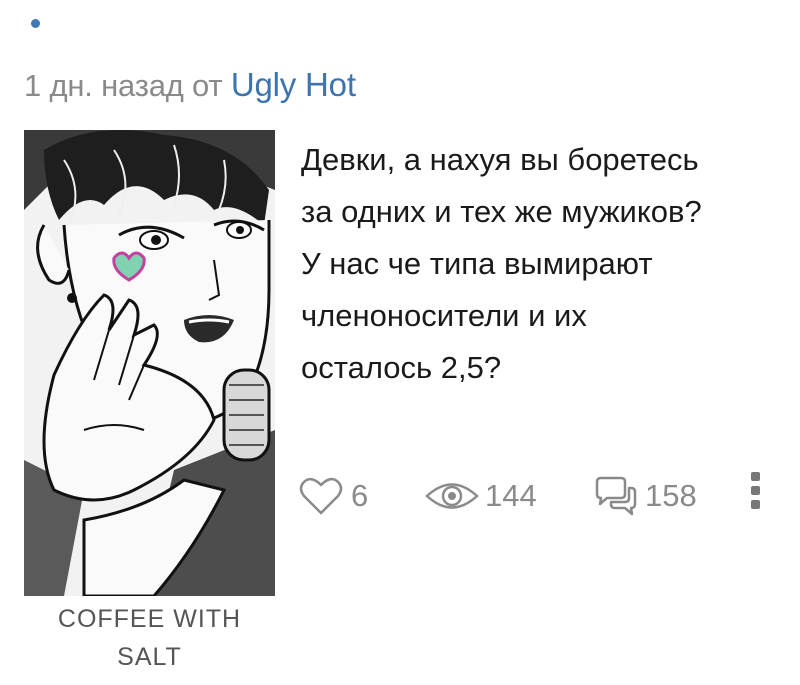  I want to click on comments-button: 158, so click(644, 496).